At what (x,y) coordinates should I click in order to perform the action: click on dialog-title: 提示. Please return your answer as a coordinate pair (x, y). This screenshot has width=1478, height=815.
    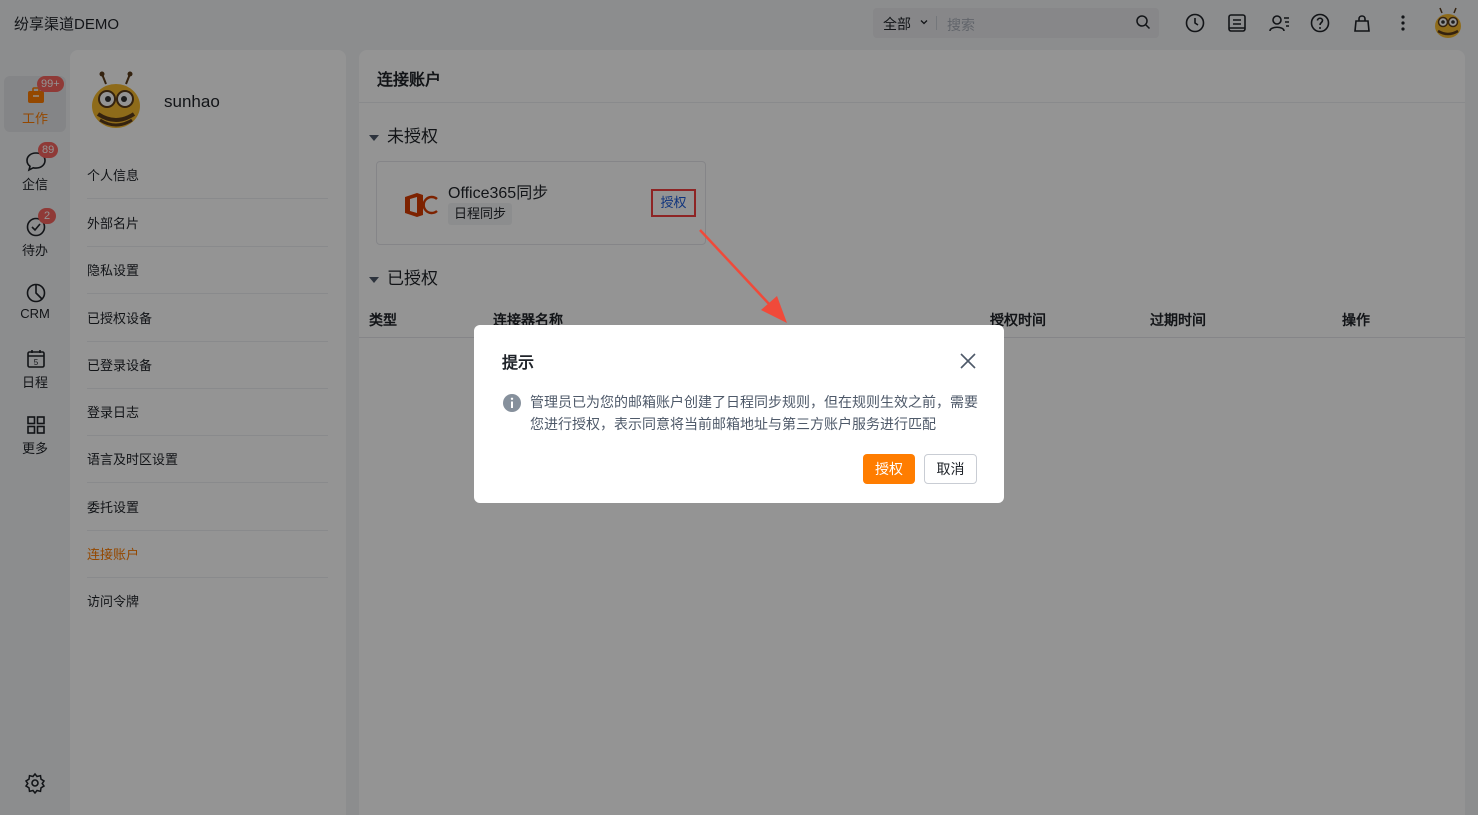
    Looking at the image, I should click on (518, 363).